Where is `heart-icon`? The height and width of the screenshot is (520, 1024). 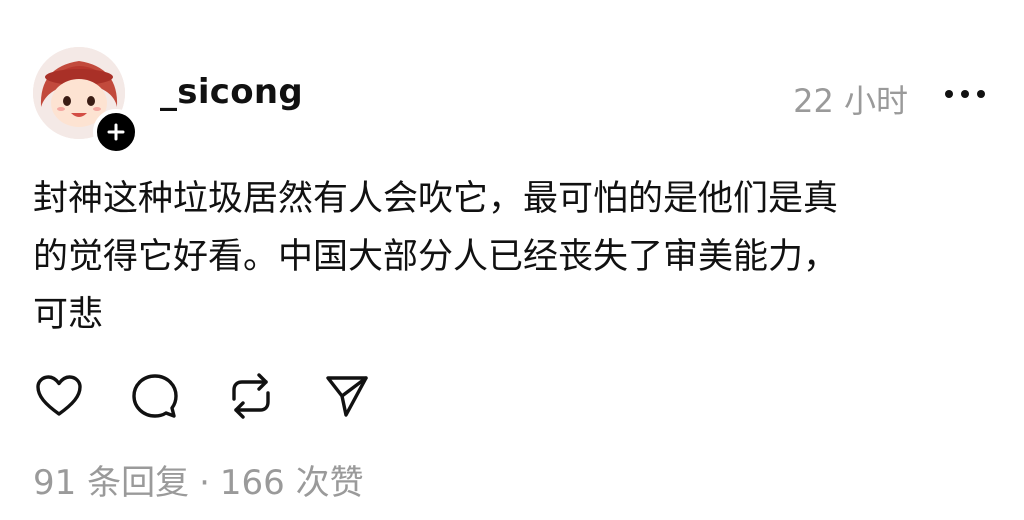 heart-icon is located at coordinates (59, 395).